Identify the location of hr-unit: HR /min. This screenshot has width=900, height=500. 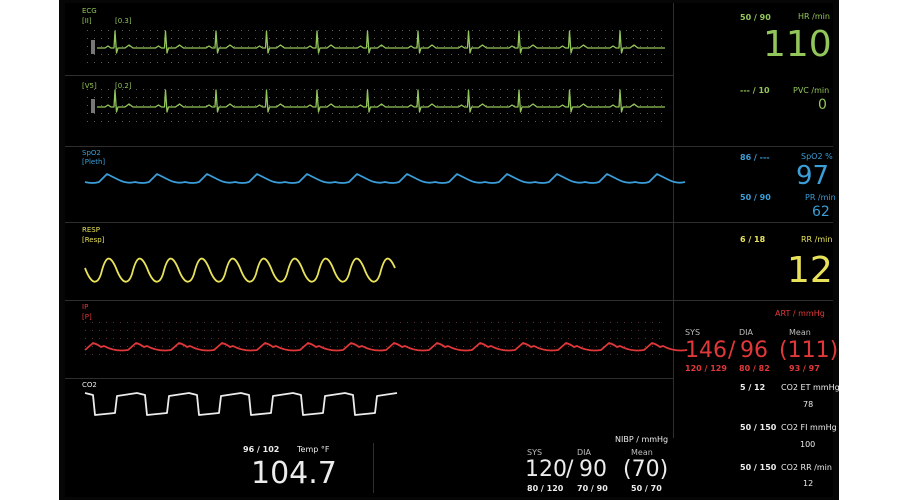
(814, 16).